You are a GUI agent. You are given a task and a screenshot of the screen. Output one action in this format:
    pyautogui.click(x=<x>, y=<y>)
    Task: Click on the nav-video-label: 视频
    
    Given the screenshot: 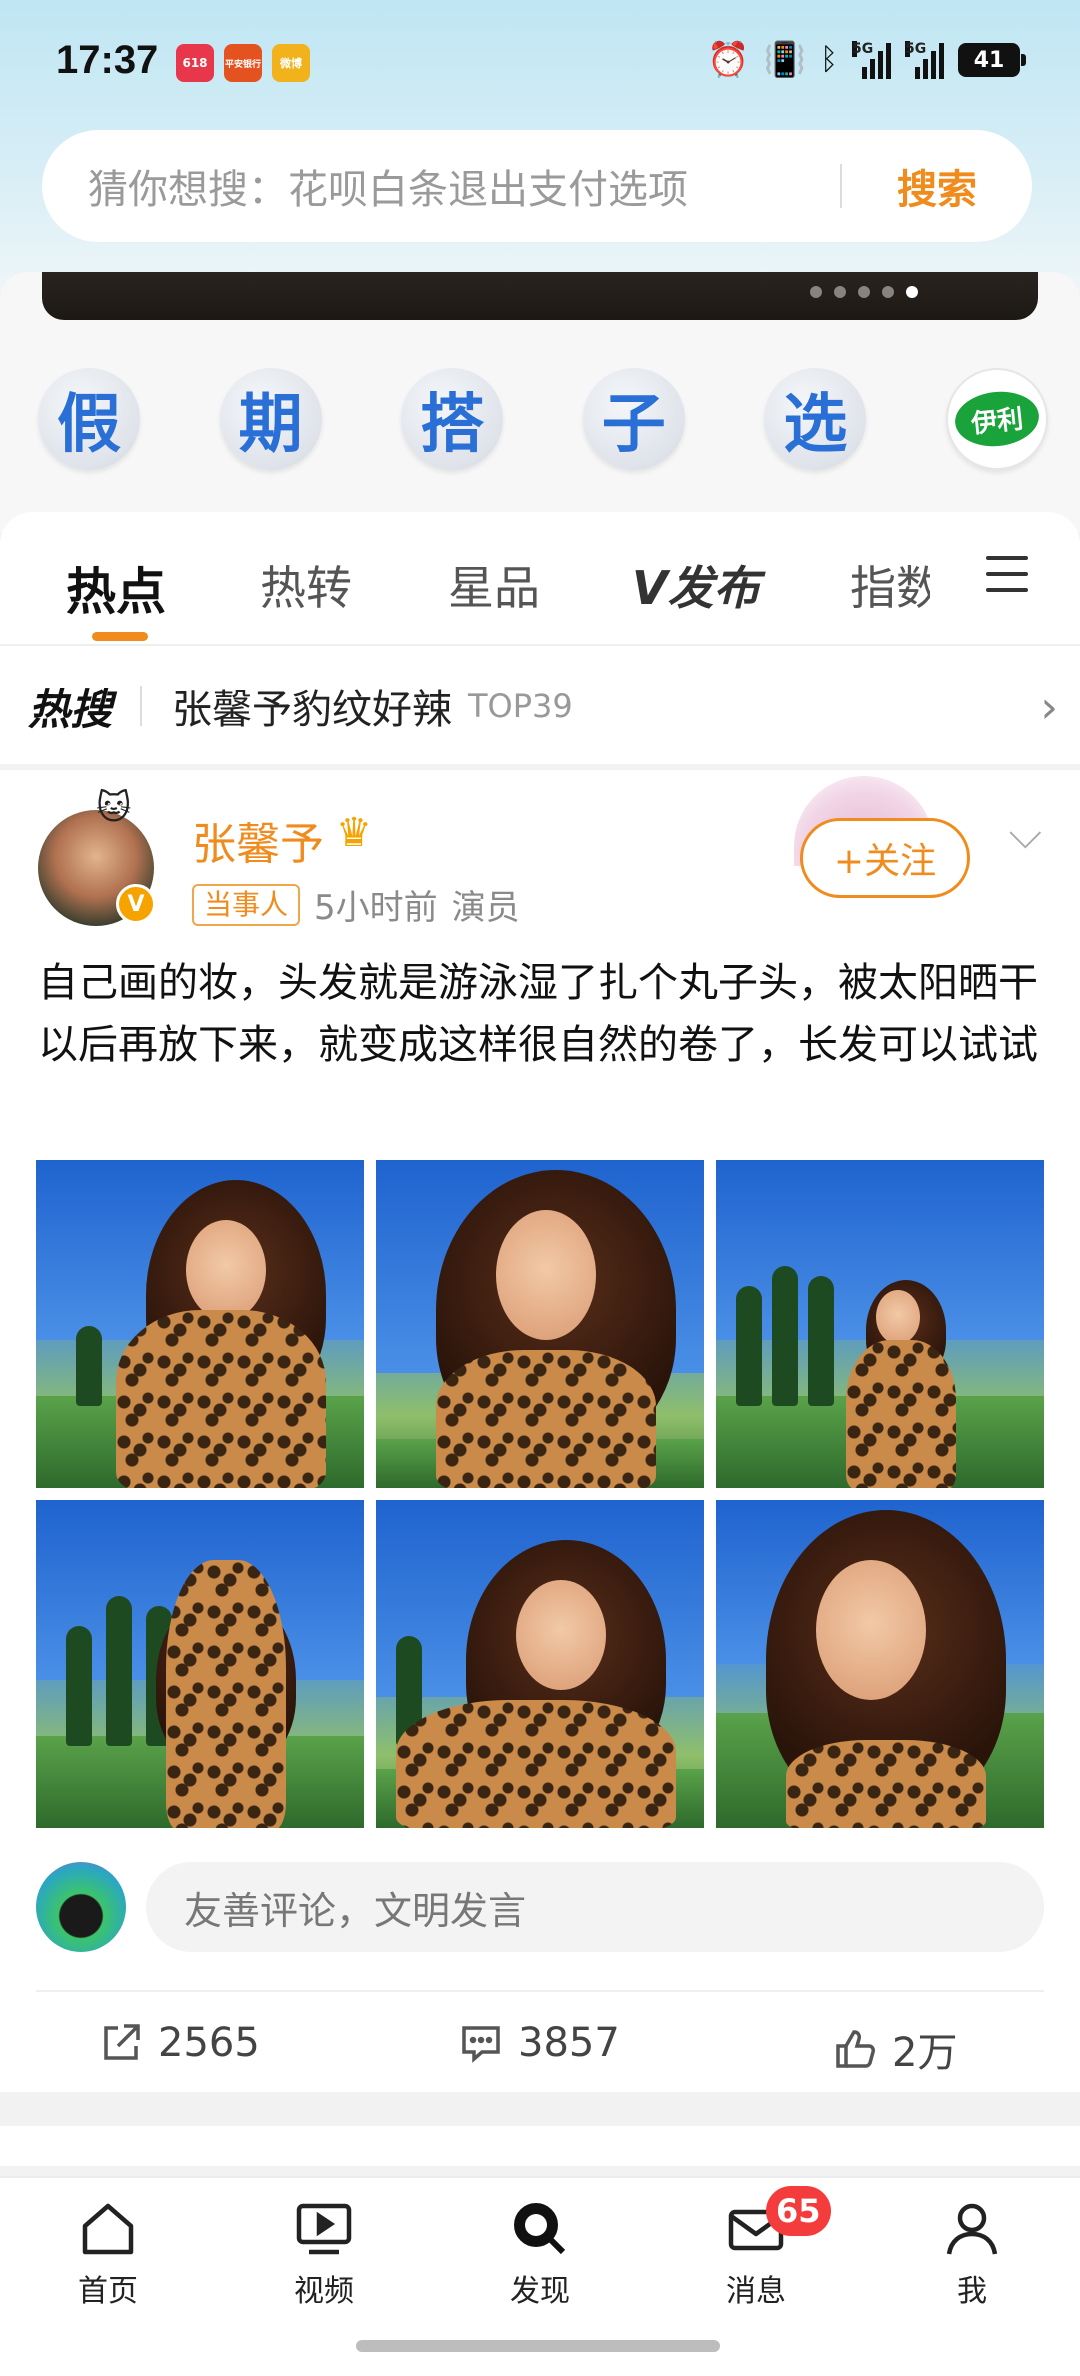 What is the action you would take?
    pyautogui.click(x=324, y=2291)
    